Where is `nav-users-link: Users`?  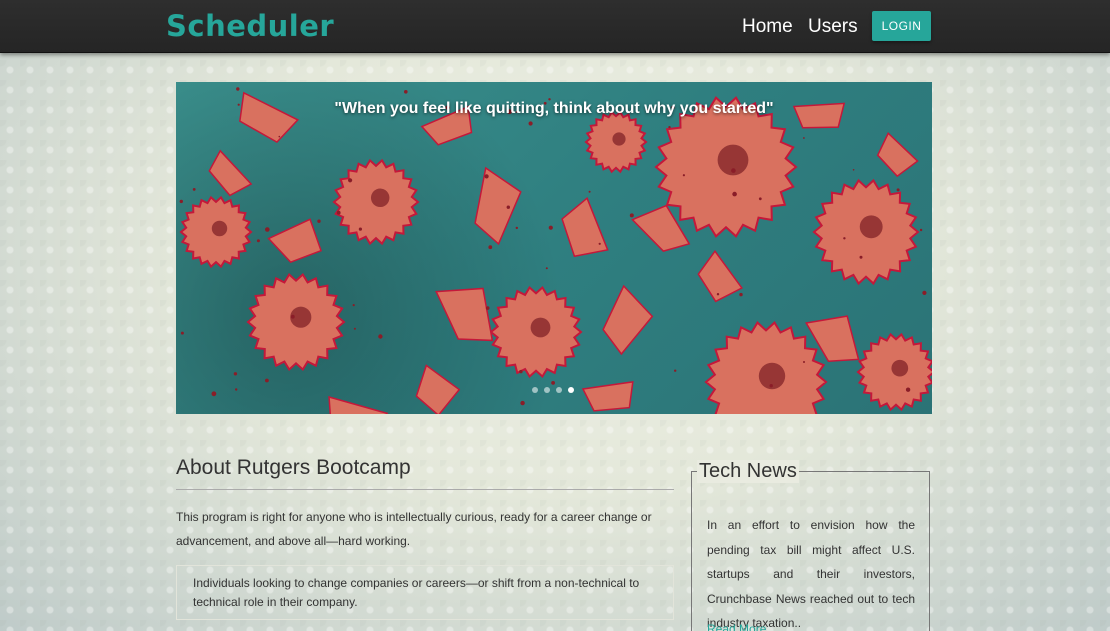 nav-users-link: Users is located at coordinates (833, 27).